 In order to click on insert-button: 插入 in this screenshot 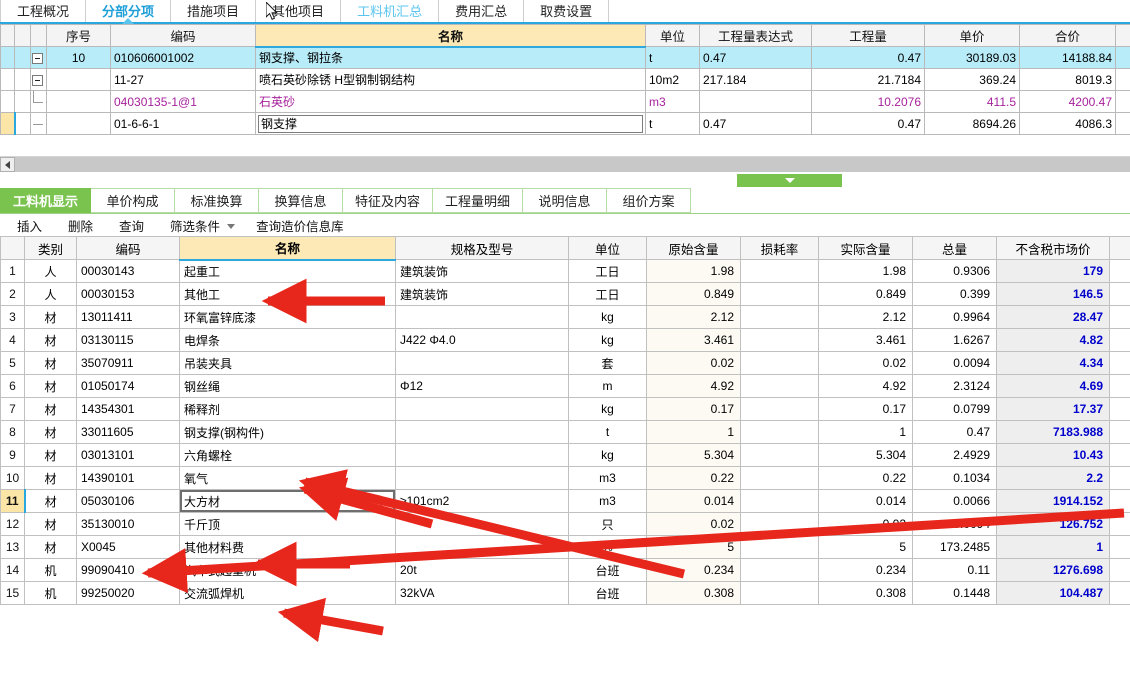, I will do `click(29, 225)`.